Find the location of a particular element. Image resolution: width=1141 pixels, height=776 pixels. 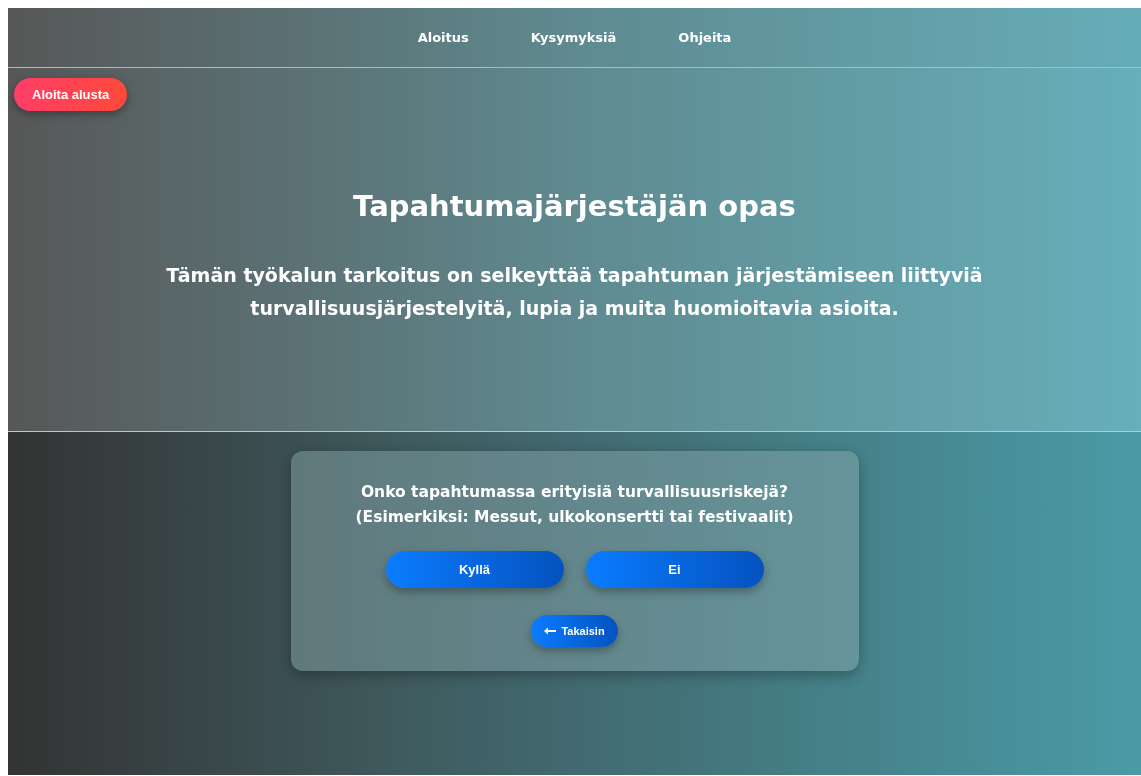

nav-link: Aloitus is located at coordinates (443, 37).